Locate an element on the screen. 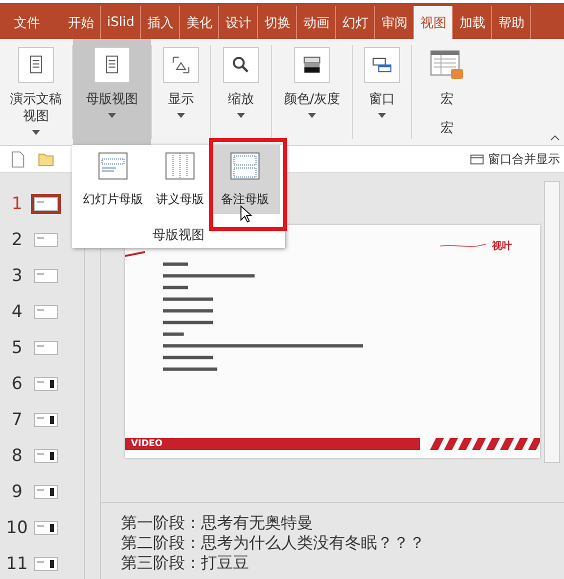 This screenshot has width=564, height=579. collapse-icon is located at coordinates (555, 138).